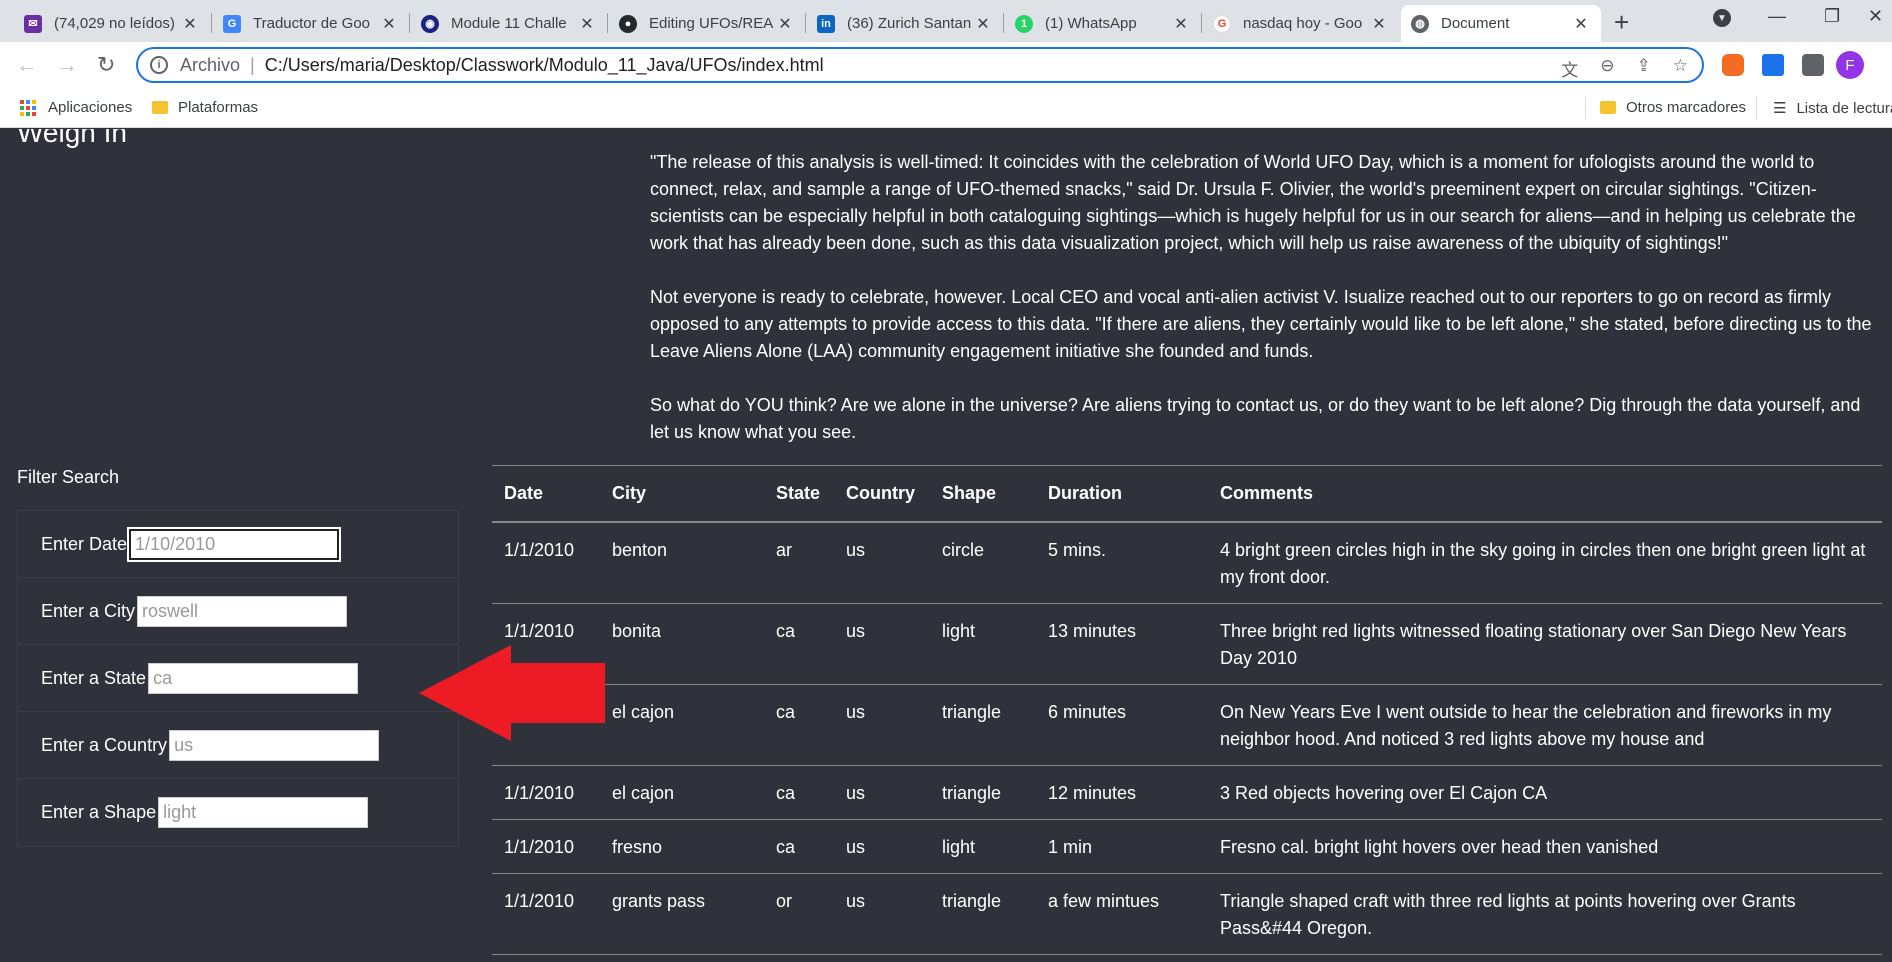  Describe the element at coordinates (512, 693) in the screenshot. I see `arrow-left-icon` at that location.